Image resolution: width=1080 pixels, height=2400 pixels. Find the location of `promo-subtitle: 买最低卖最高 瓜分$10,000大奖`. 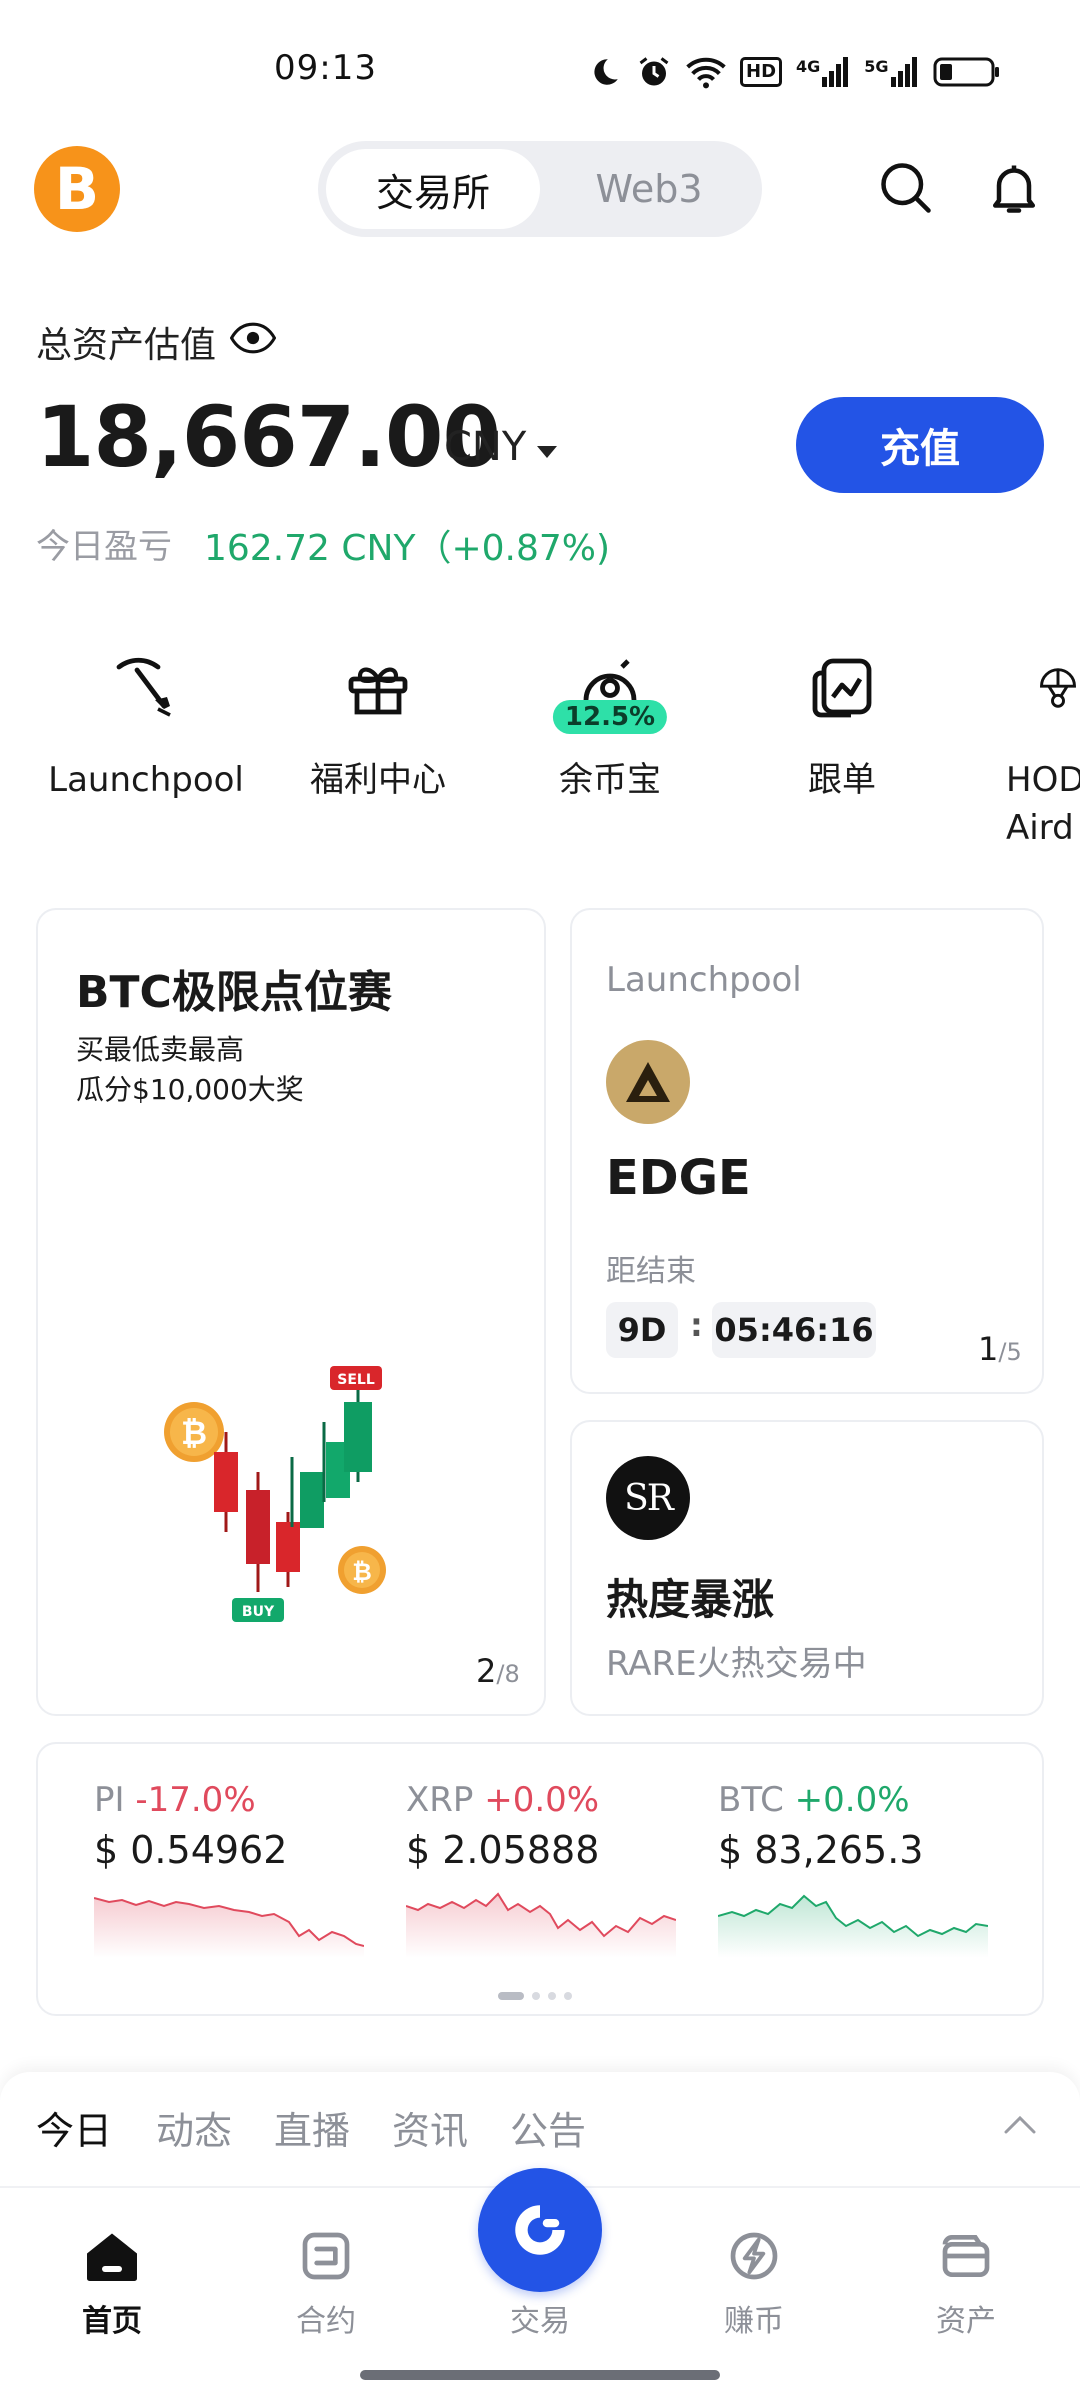

promo-subtitle: 买最低卖最高 瓜分$10,000大奖 is located at coordinates (190, 1070).